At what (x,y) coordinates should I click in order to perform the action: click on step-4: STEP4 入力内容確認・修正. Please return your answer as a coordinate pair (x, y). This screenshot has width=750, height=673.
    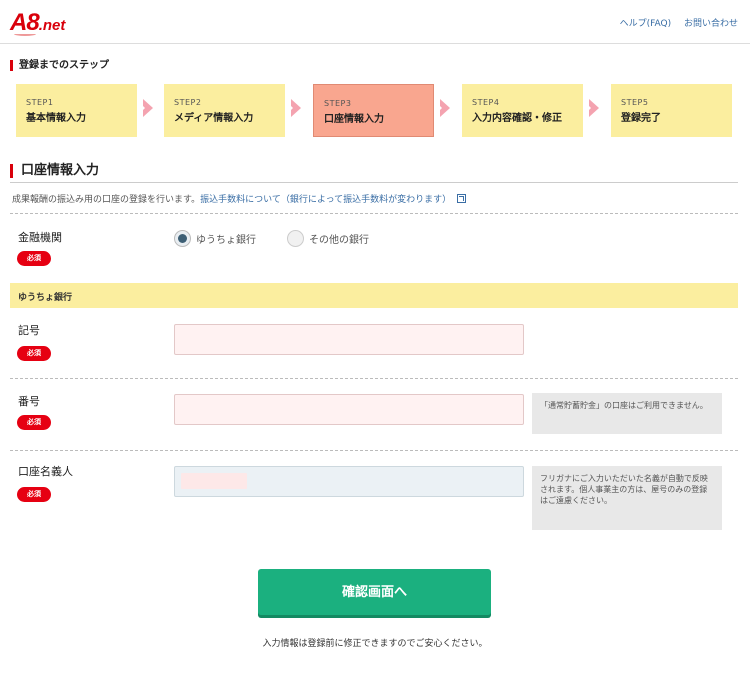
    Looking at the image, I should click on (522, 110).